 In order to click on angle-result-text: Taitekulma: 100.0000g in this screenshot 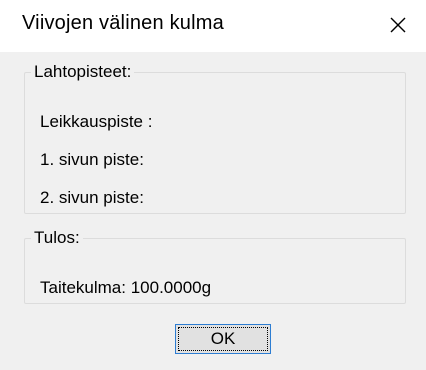, I will do `click(126, 287)`.